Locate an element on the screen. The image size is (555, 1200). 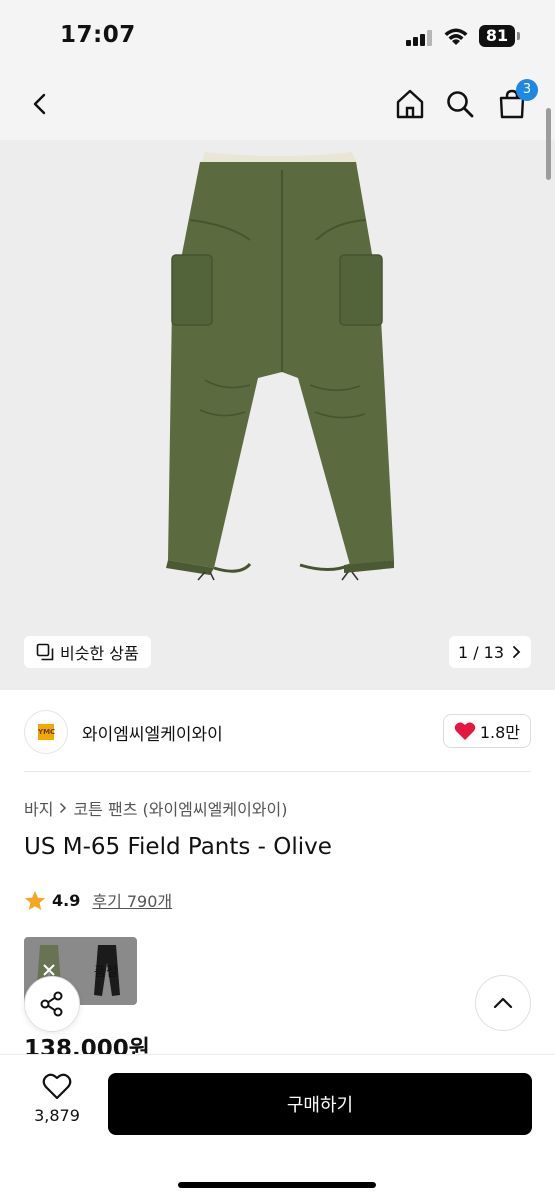
pants-illustration is located at coordinates (280, 366).